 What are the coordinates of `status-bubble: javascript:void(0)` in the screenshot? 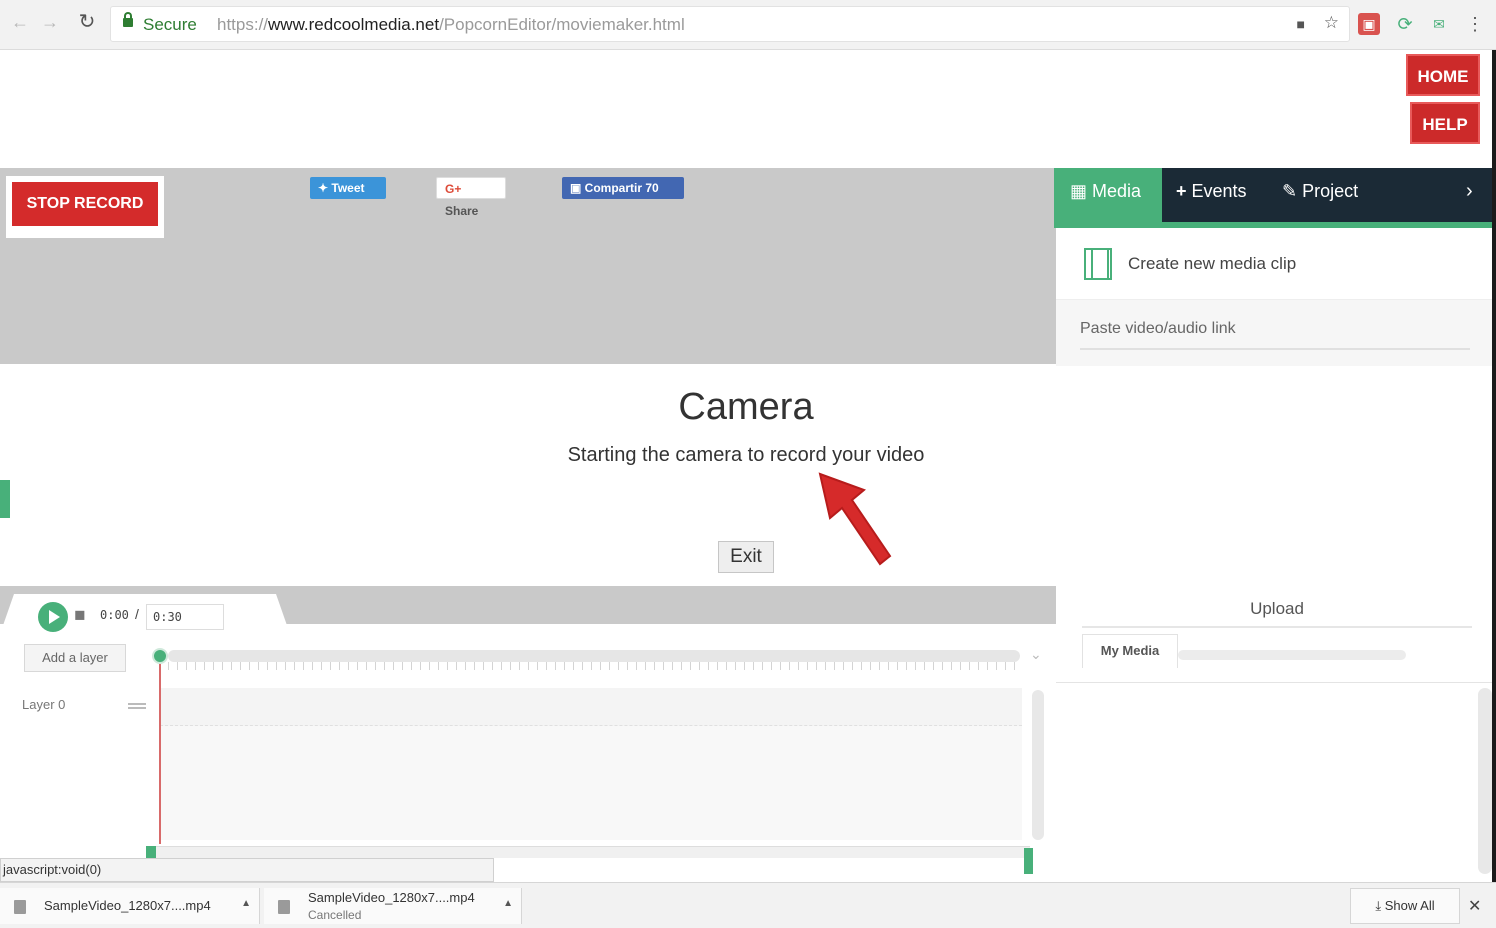 It's located at (247, 870).